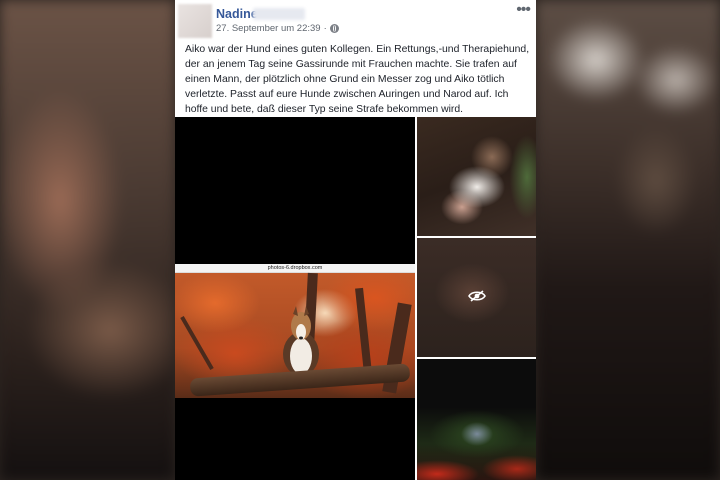  I want to click on more-options-icon: •••, so click(523, 10).